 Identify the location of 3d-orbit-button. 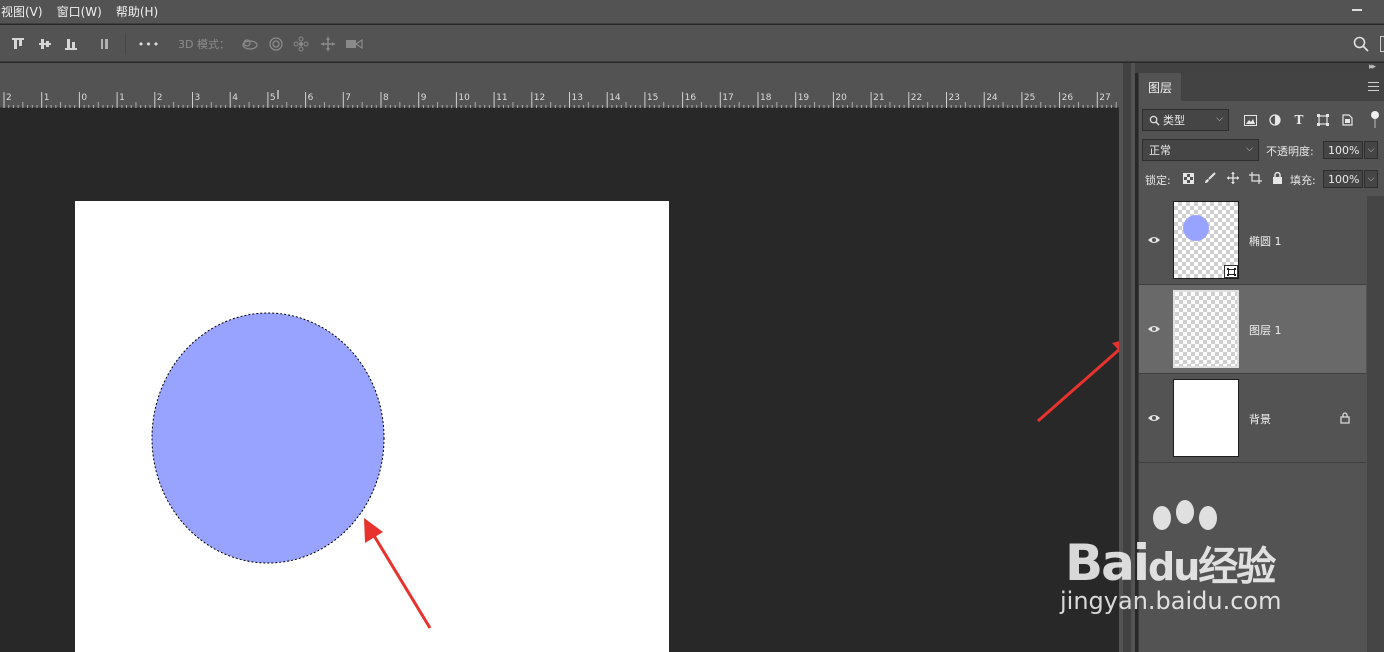
(250, 44).